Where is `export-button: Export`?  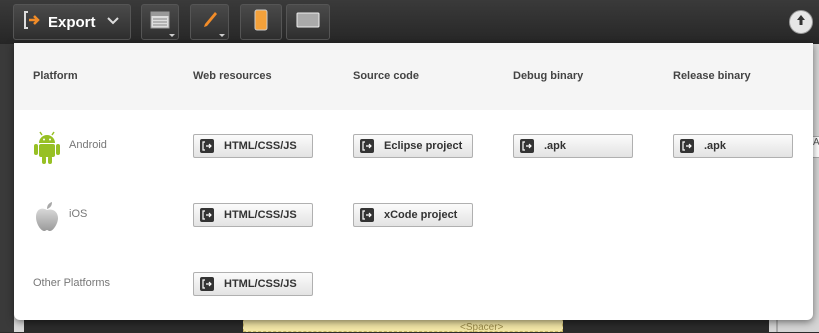 export-button: Export is located at coordinates (72, 22).